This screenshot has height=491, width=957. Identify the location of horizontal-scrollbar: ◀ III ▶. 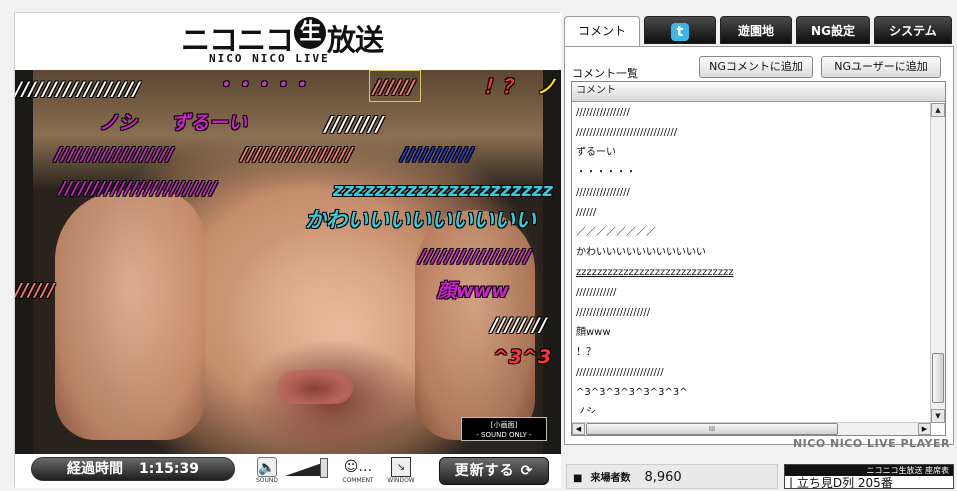
(751, 428).